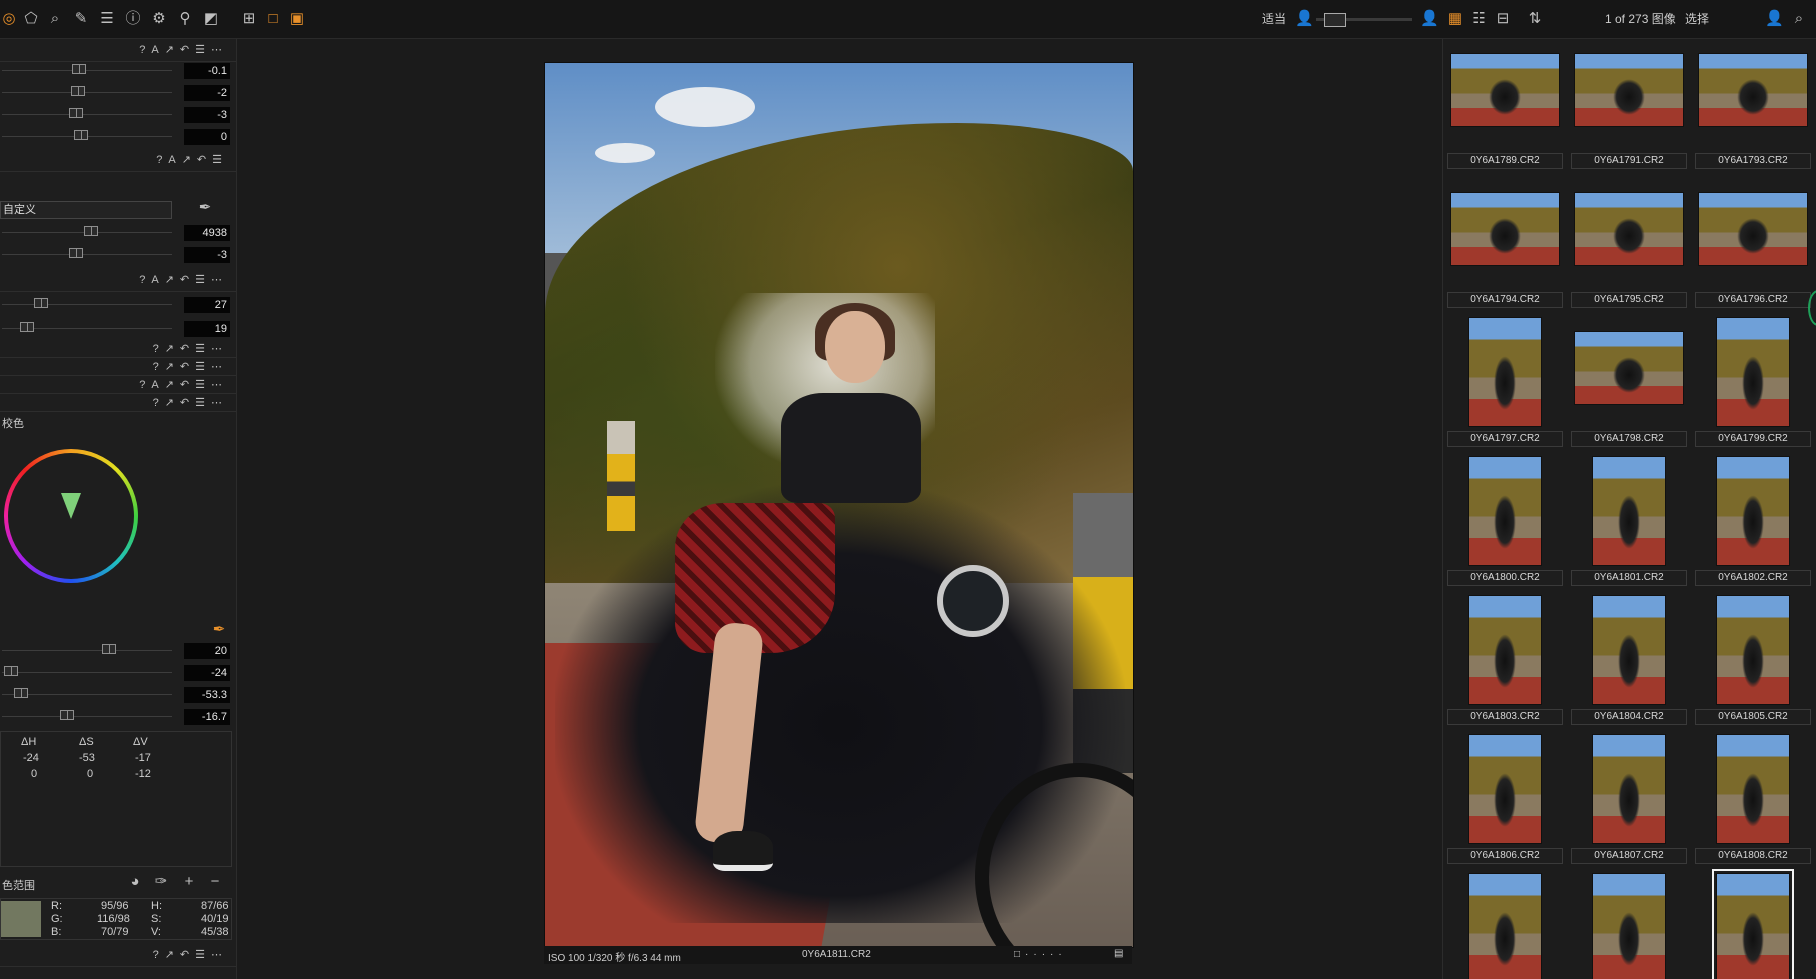 The image size is (1816, 979). Describe the element at coordinates (118, 329) in the screenshot. I see `structure-slider-row: 19` at that location.